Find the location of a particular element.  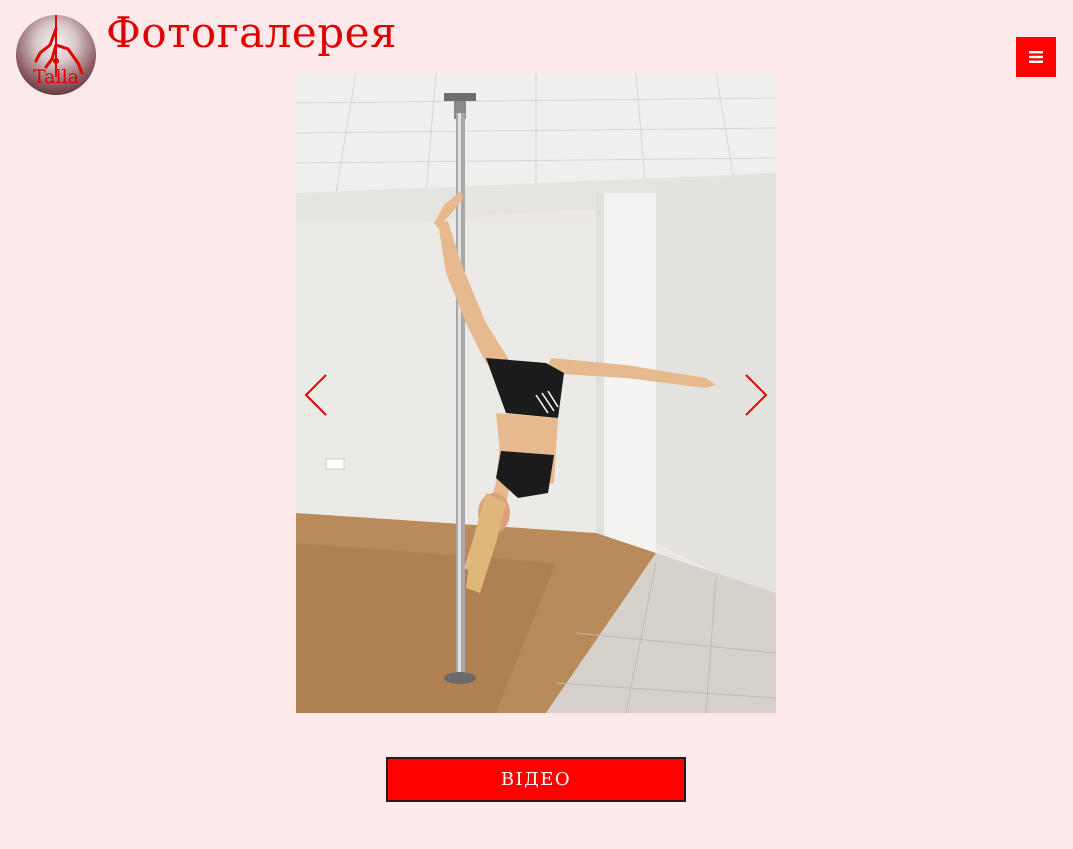

hamburger-icon is located at coordinates (1036, 57).